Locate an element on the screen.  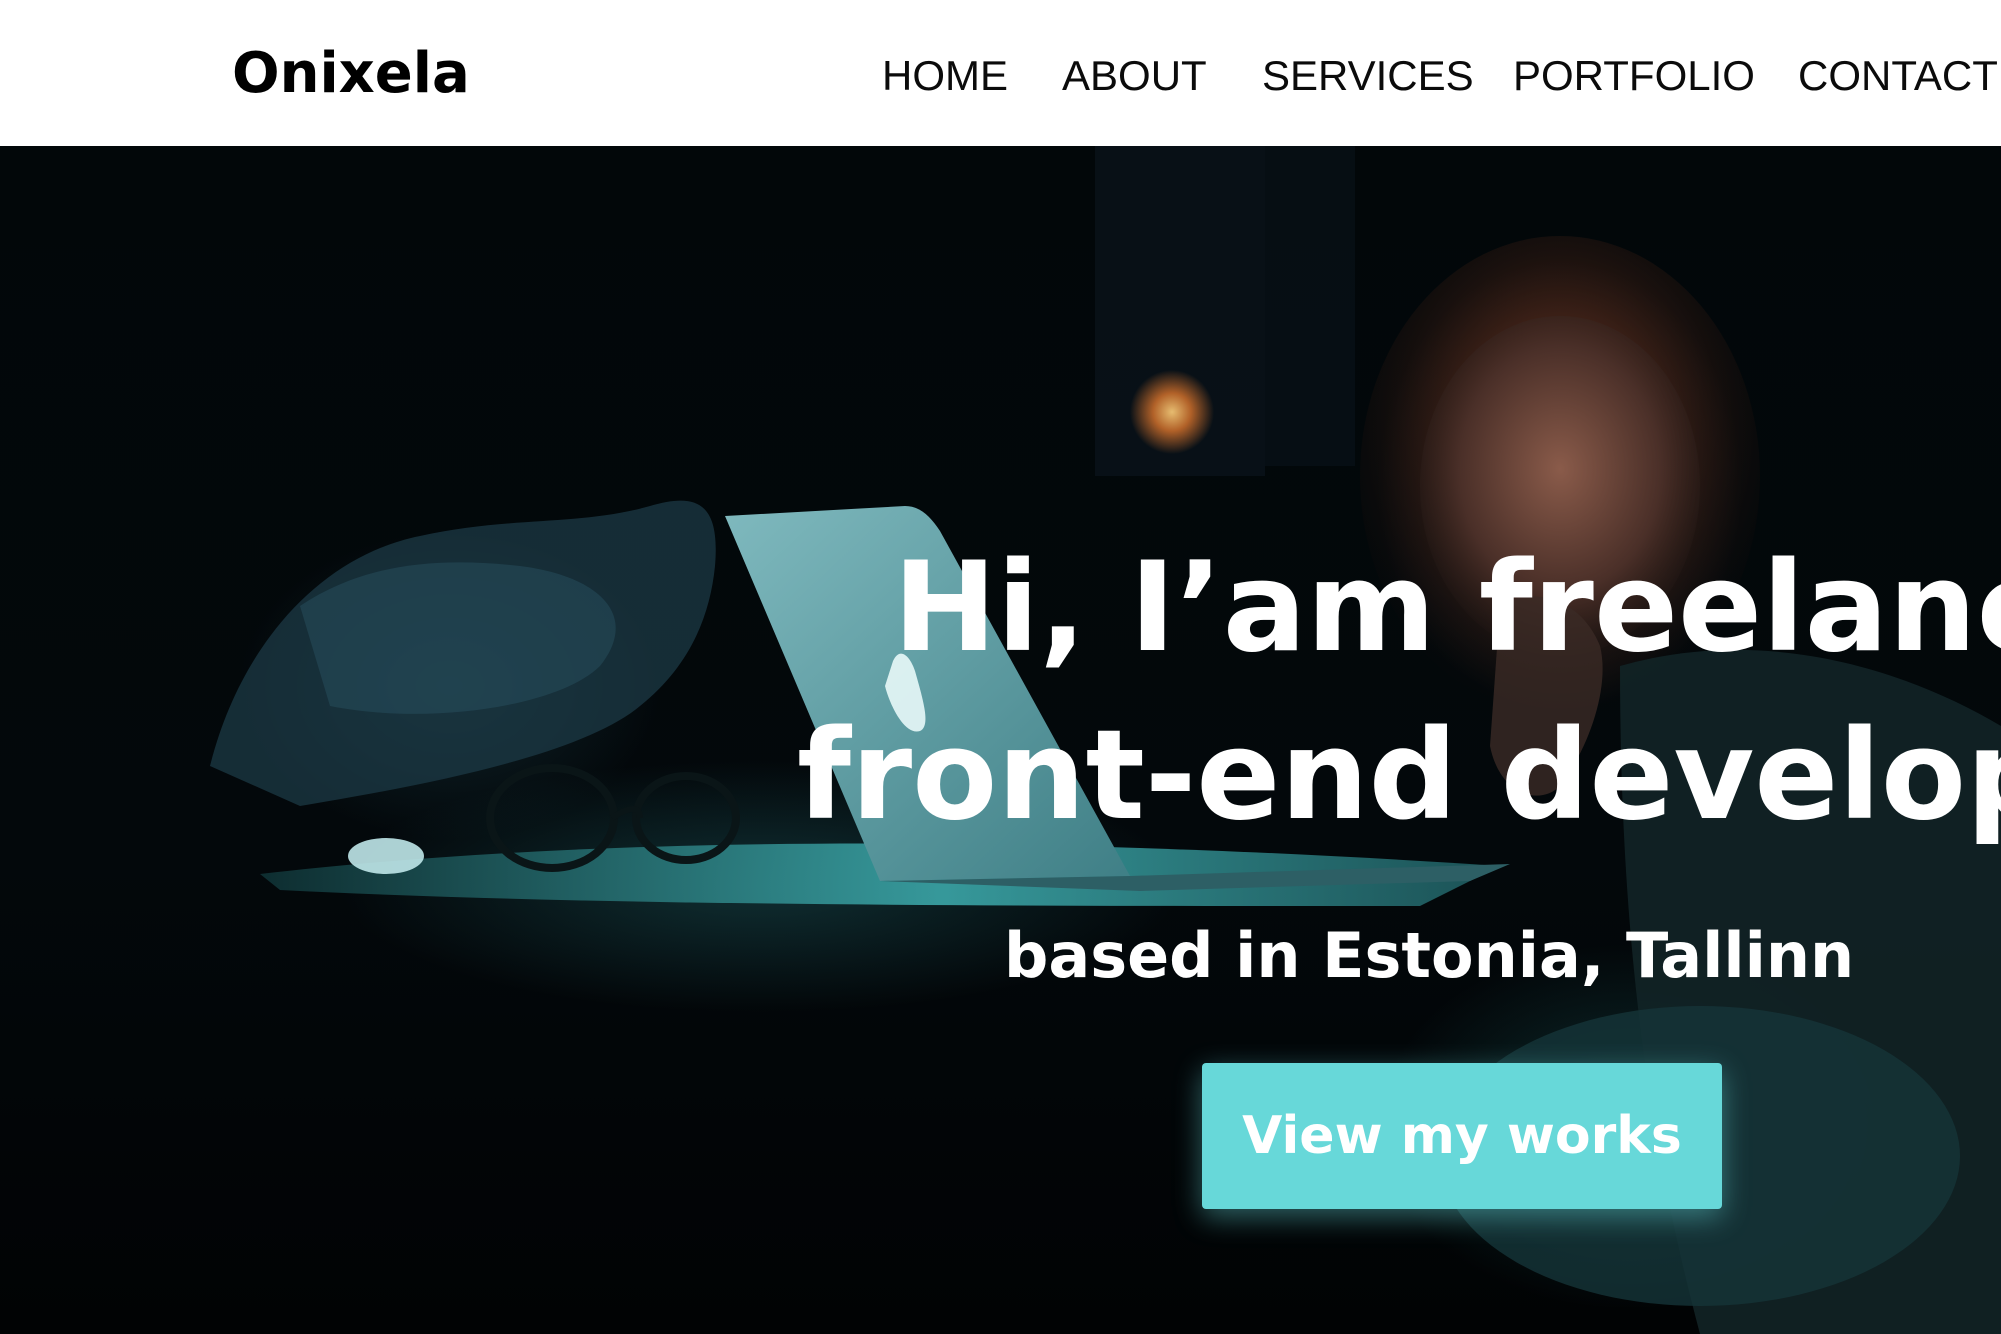
hero-headline-line-1: Hi, I’am freelancer is located at coordinates (1447, 608).